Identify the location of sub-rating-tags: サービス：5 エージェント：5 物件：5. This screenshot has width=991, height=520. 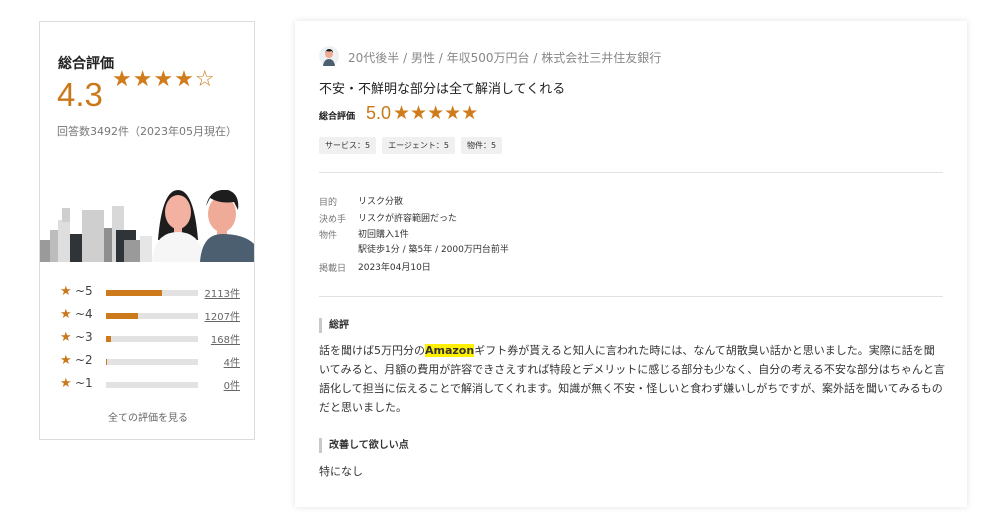
(411, 145).